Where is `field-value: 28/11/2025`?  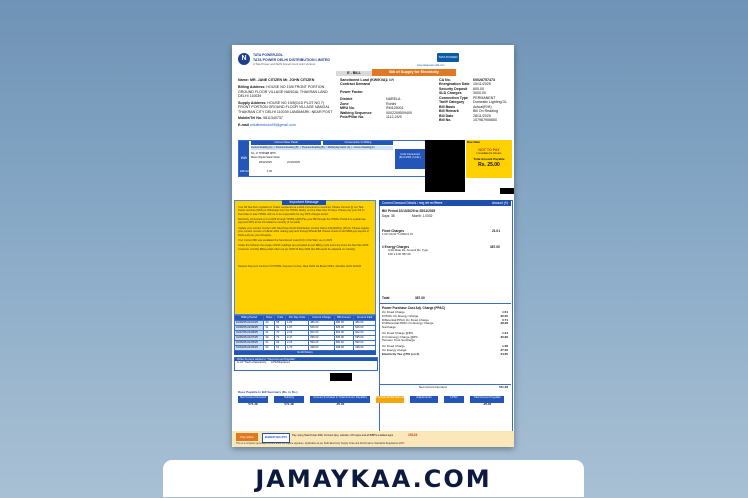
field-value: 28/11/2025 is located at coordinates (482, 115).